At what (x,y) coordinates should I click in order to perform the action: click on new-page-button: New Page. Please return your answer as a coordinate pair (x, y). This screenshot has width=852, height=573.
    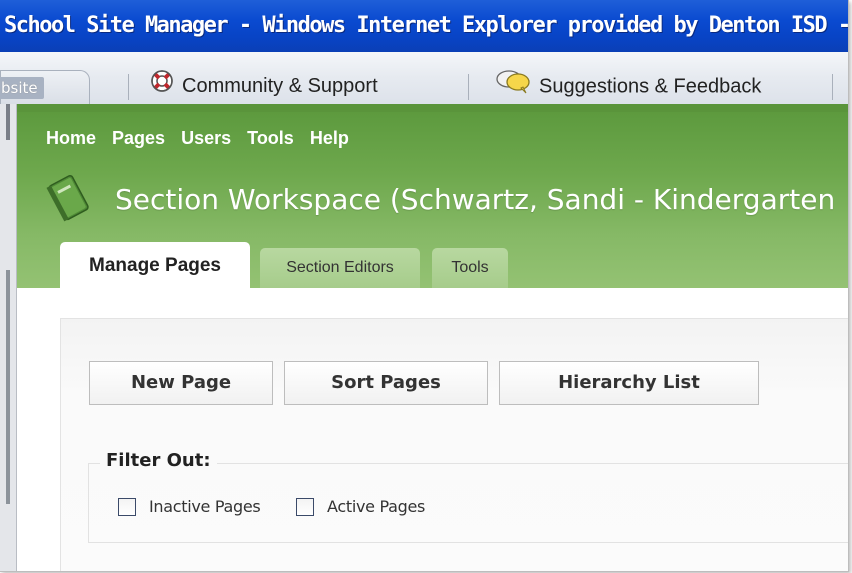
    Looking at the image, I should click on (181, 383).